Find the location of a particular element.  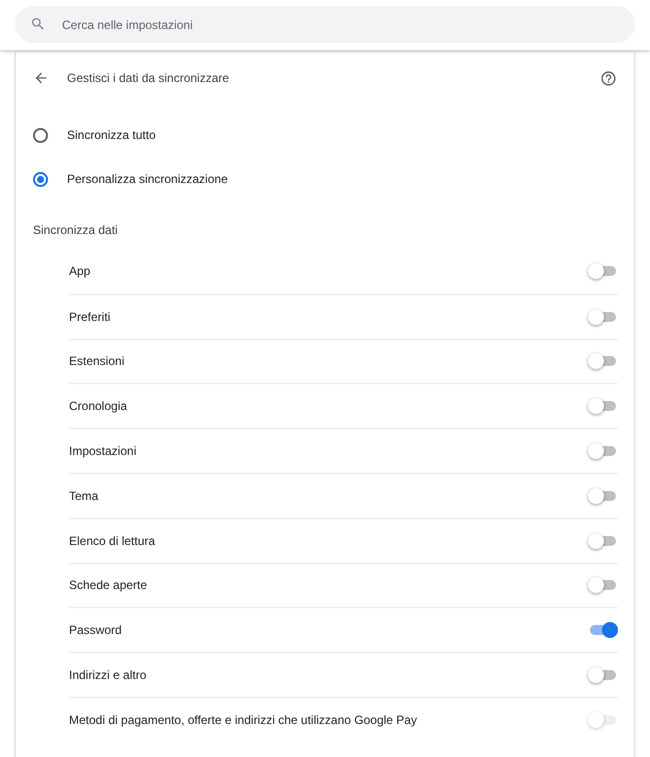

page-title: Gestisci i dati da sincronizzare is located at coordinates (148, 78).